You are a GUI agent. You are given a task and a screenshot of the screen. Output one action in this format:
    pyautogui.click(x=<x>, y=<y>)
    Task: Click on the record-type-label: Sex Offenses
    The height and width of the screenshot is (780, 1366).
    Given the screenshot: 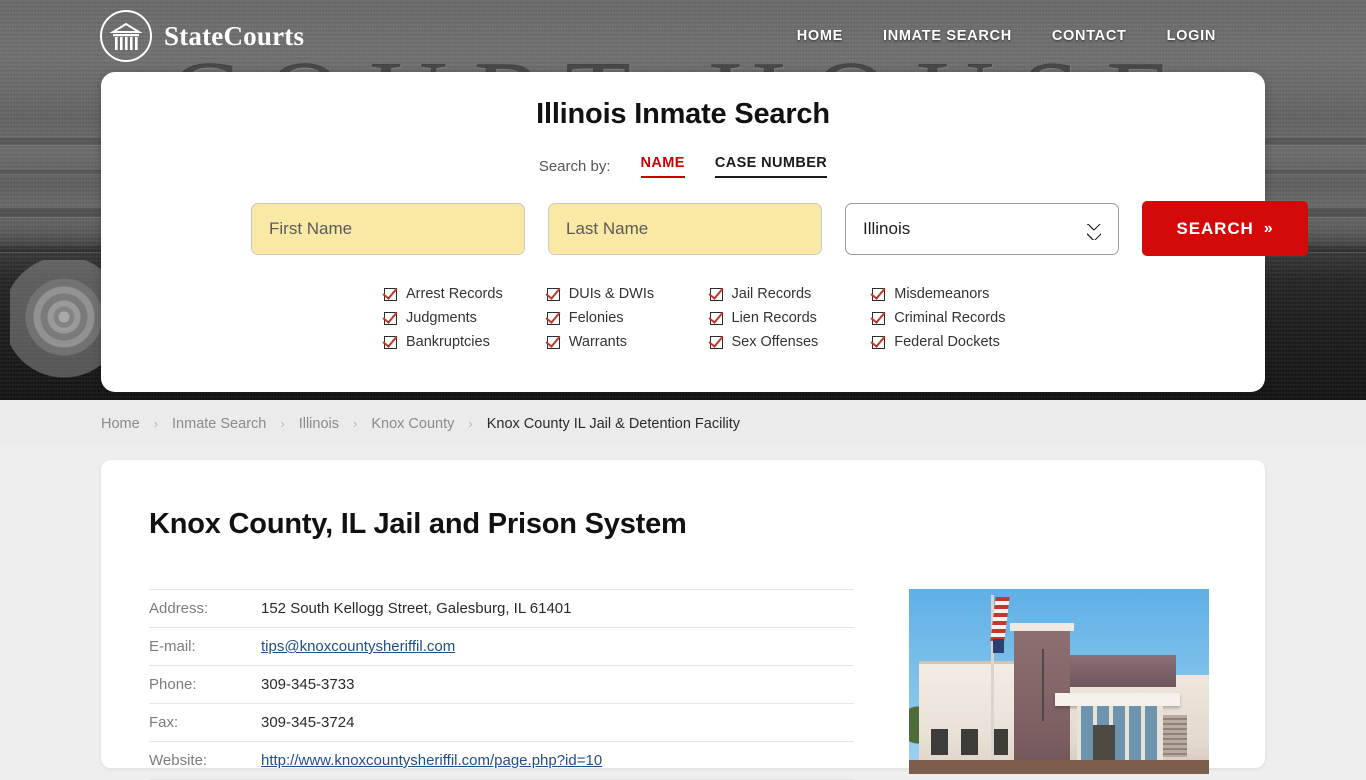 What is the action you would take?
    pyautogui.click(x=775, y=342)
    